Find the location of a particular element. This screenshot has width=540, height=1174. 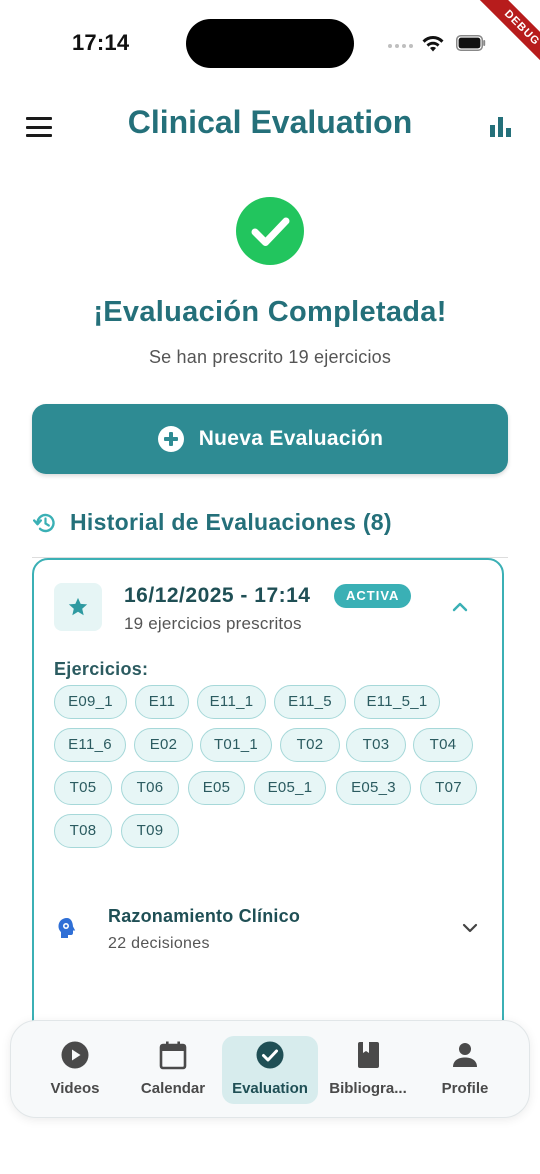

nav-label-videos: Videos is located at coordinates (75, 1088).